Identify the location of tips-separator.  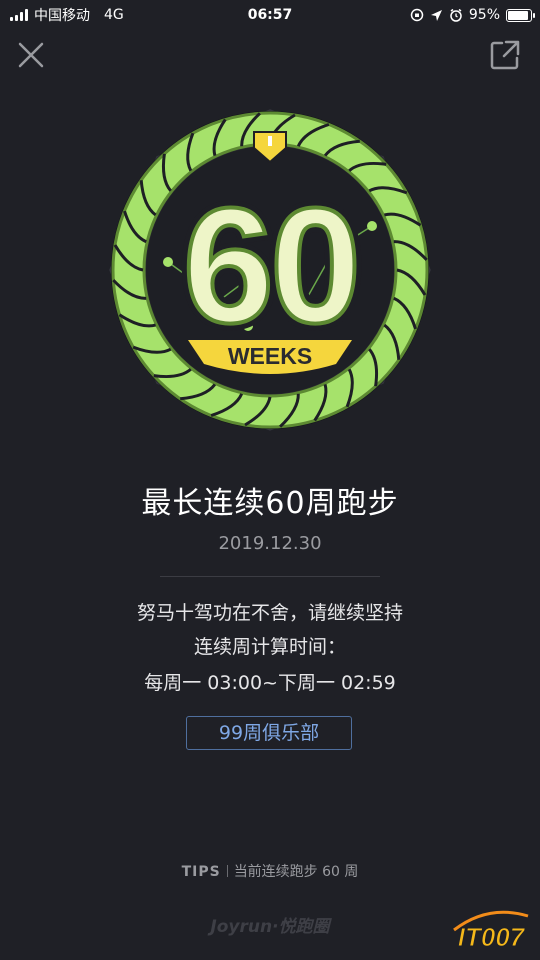
(227, 871).